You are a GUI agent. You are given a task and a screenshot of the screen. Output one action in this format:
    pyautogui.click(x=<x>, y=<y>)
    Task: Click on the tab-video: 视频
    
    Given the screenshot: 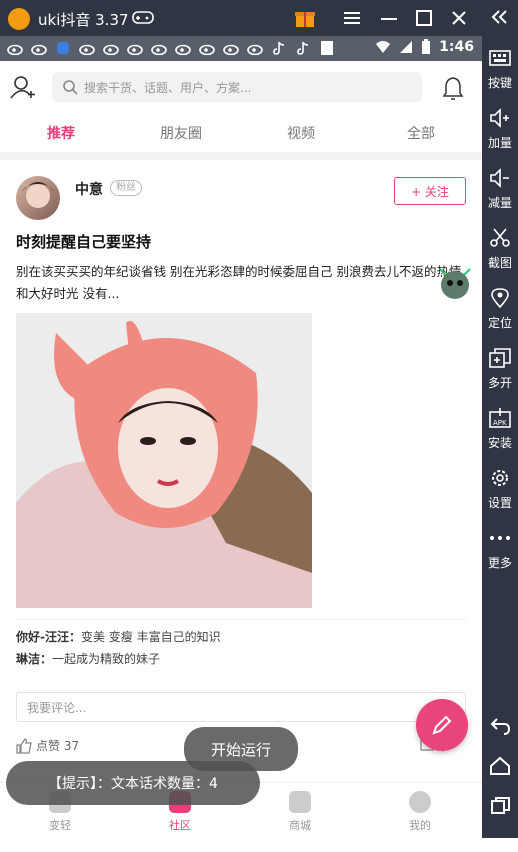 What is the action you would take?
    pyautogui.click(x=301, y=133)
    